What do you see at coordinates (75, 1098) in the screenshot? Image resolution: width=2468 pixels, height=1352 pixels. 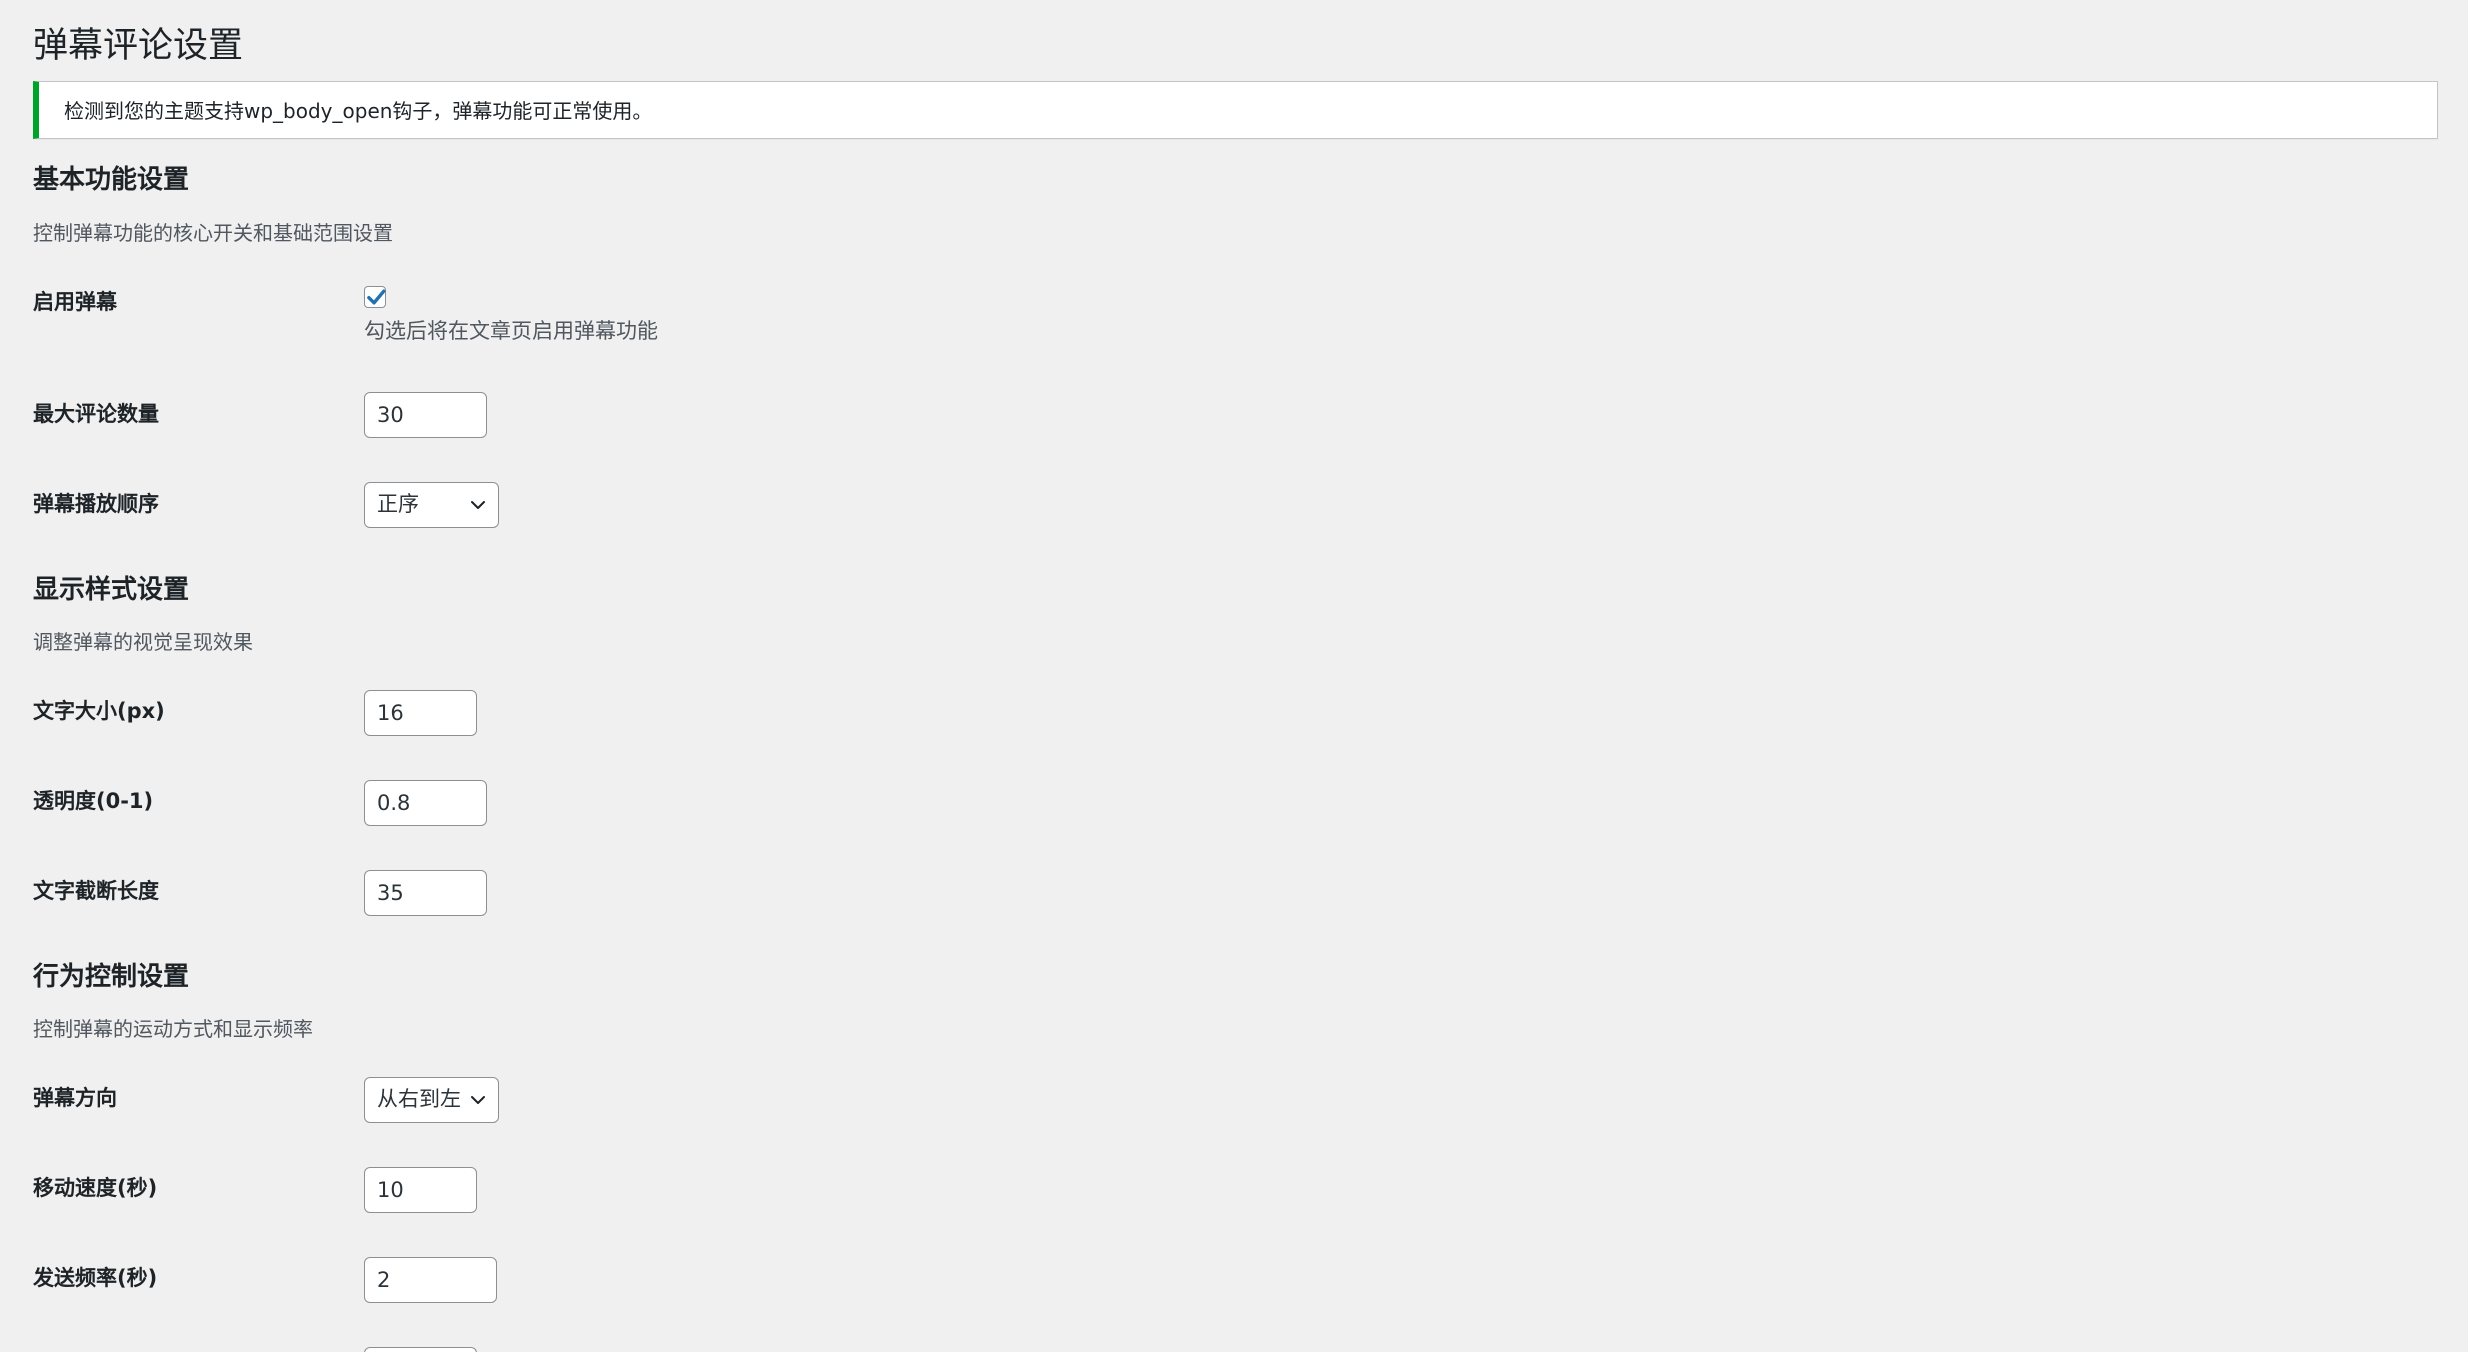 I see `label-direction: 弹幕方向` at bounding box center [75, 1098].